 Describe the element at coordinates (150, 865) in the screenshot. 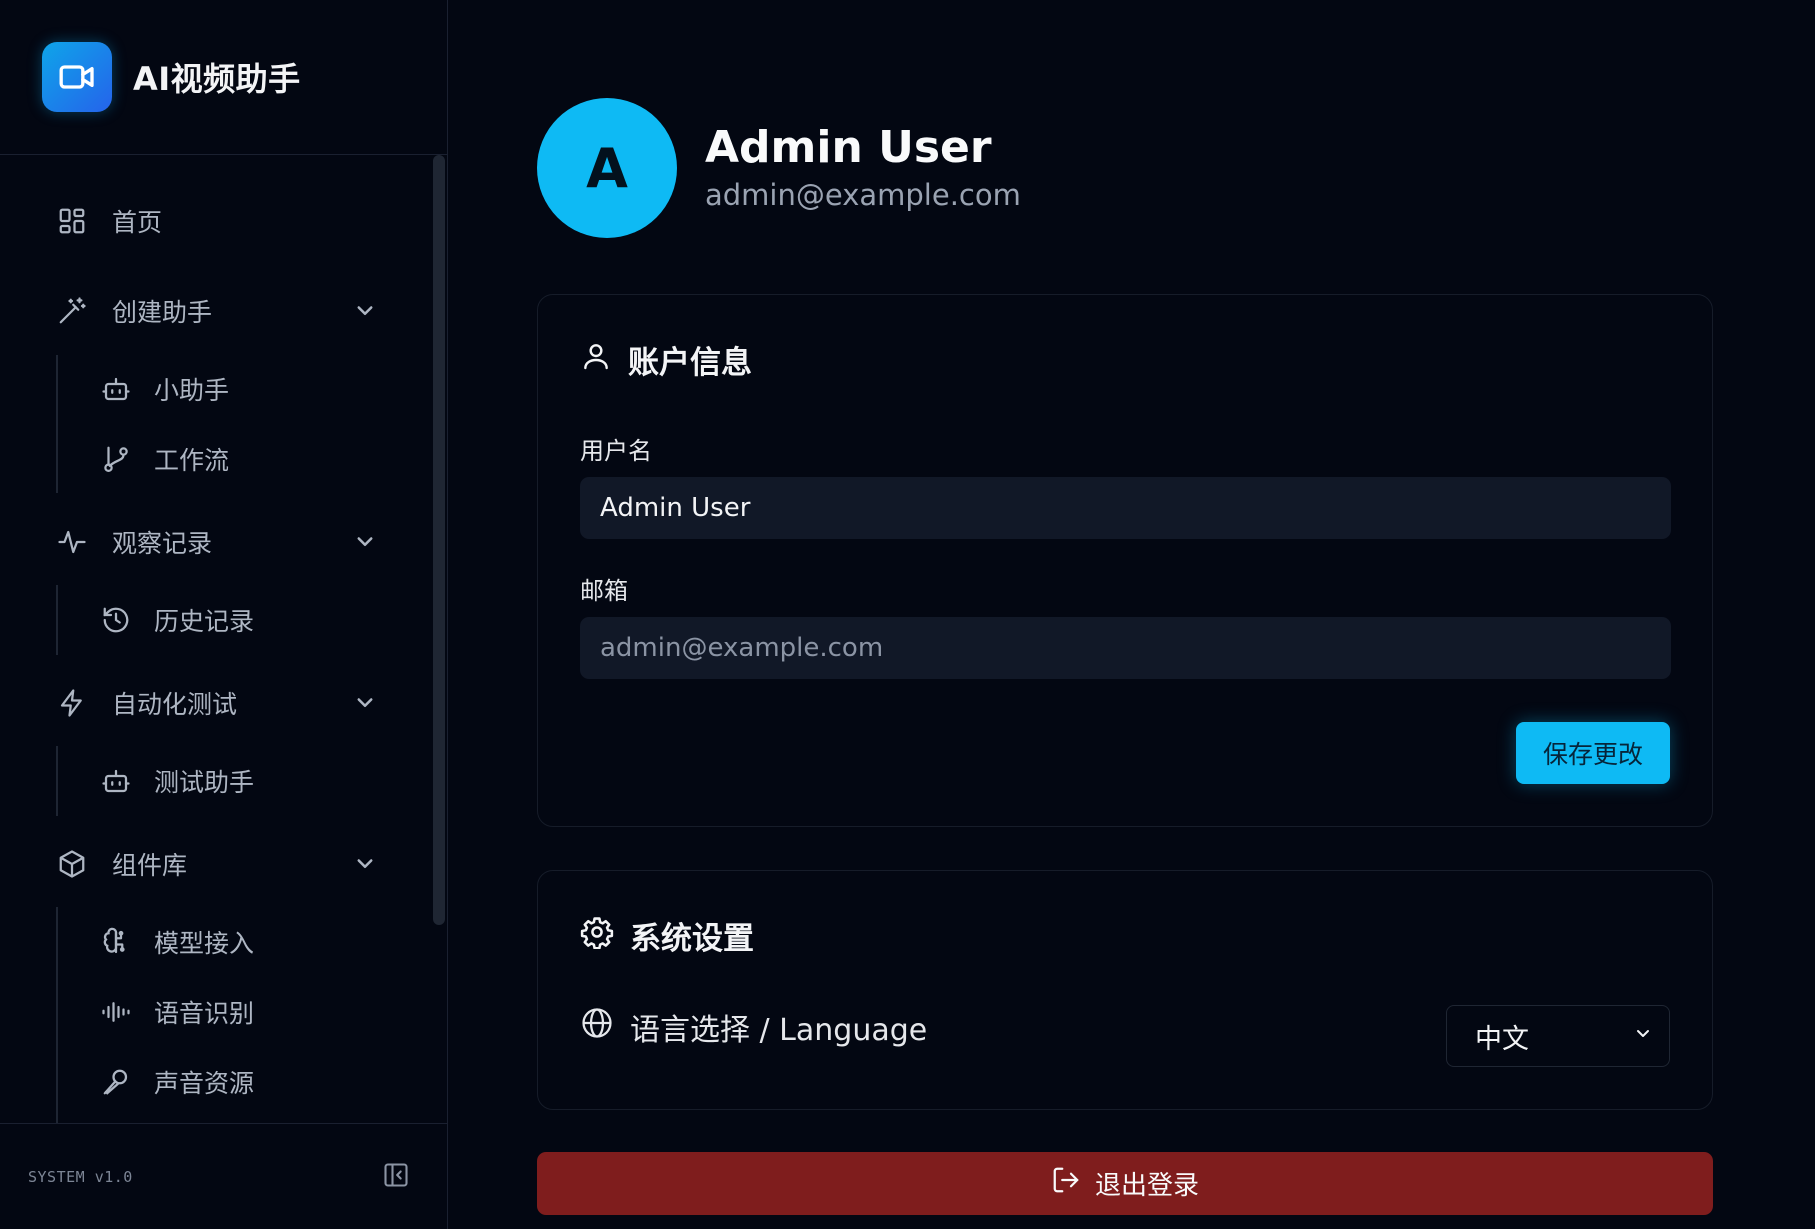

I see `sidebar-item-label: 组件库` at that location.